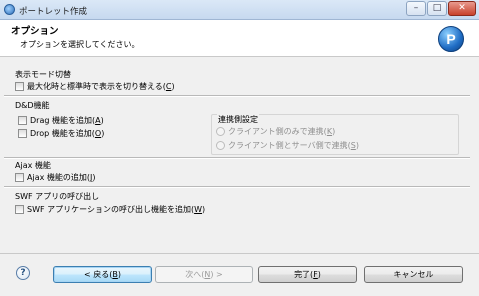 The width and height of the screenshot is (479, 296). I want to click on wizard-header: オプション オプションを選択してください。 P, so click(239, 38).